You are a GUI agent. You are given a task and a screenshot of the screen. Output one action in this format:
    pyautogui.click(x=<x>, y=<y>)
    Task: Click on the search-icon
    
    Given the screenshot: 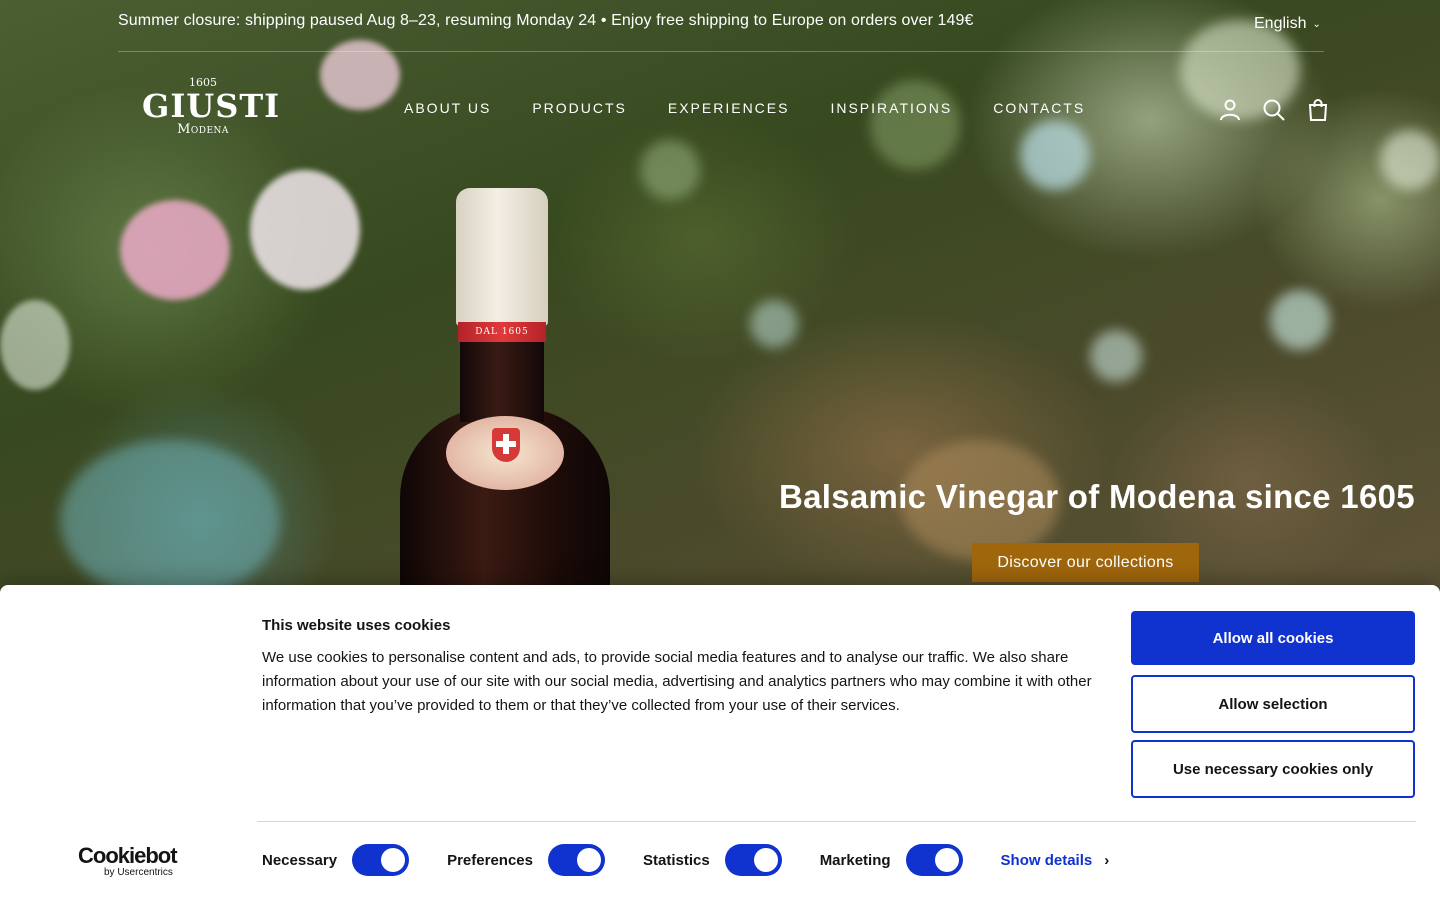 What is the action you would take?
    pyautogui.click(x=1274, y=110)
    